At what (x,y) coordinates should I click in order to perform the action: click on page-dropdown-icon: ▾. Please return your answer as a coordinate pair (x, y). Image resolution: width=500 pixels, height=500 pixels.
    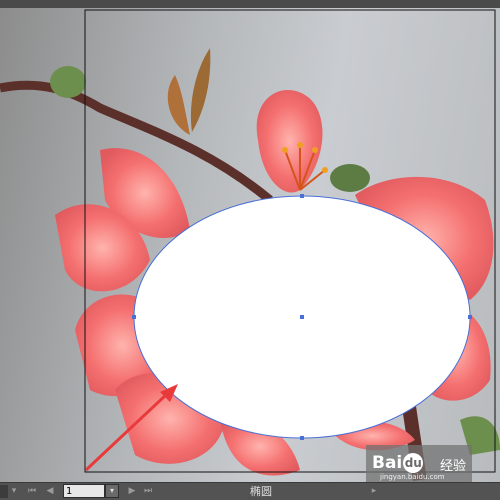
    Looking at the image, I should click on (112, 491).